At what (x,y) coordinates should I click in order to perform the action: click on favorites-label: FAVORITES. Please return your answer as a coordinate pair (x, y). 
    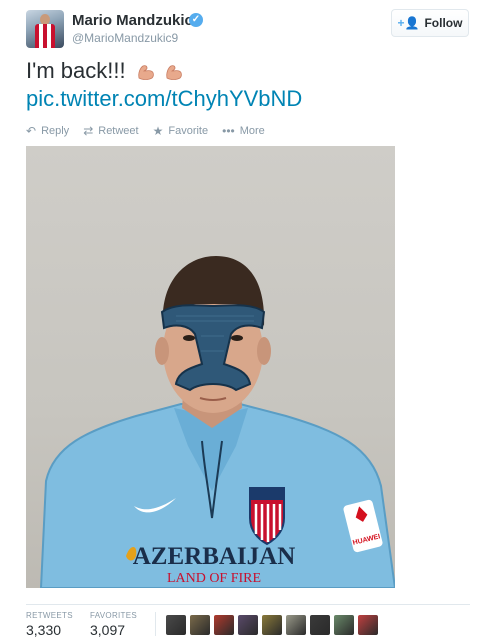
    Looking at the image, I should click on (114, 615).